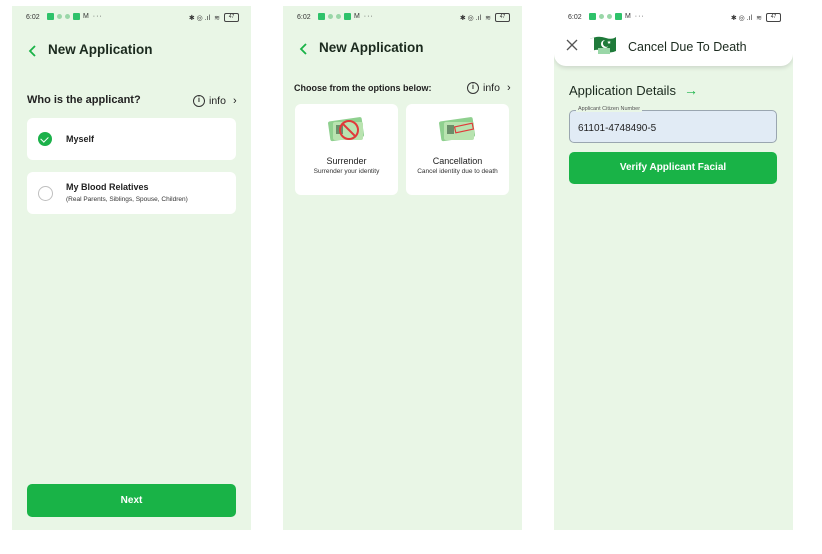  I want to click on option-surrender: Surrender Surrender your identity, so click(346, 149).